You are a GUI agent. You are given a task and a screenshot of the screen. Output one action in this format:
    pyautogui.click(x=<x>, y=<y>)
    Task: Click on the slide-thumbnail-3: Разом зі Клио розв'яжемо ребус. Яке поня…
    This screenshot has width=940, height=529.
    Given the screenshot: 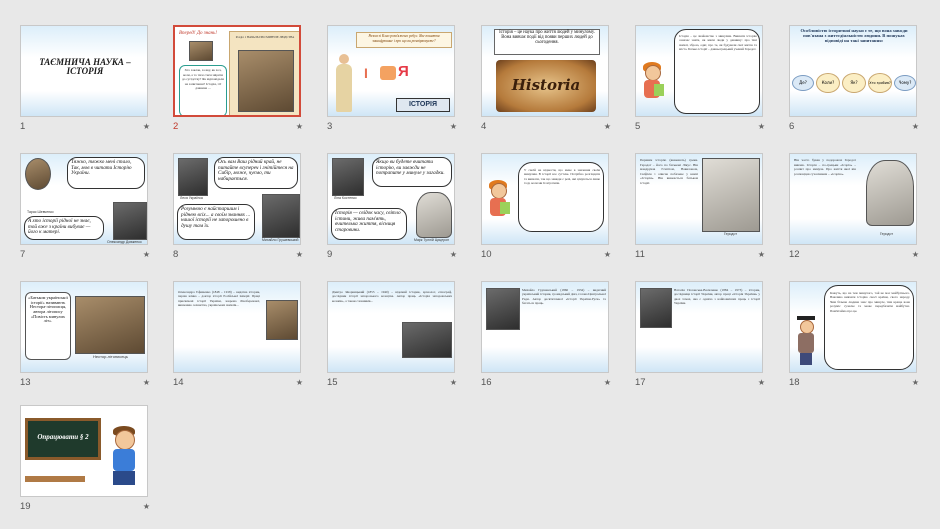 What is the action you would take?
    pyautogui.click(x=393, y=80)
    